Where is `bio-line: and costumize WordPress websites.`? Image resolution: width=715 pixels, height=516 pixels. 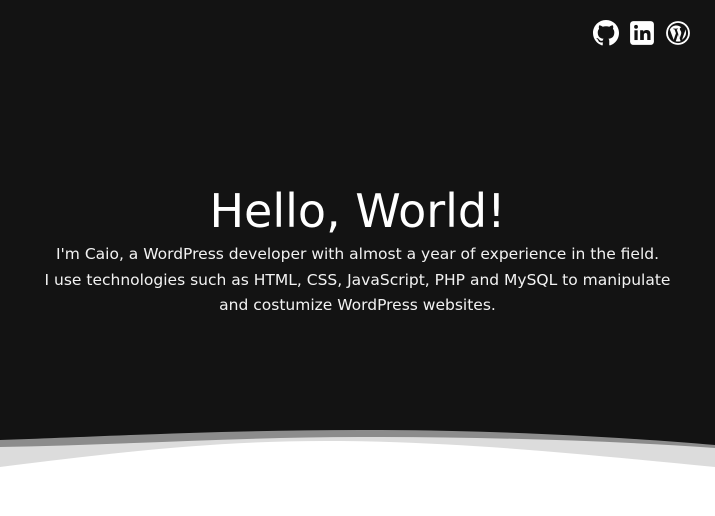
bio-line: and costumize WordPress websites. is located at coordinates (357, 305).